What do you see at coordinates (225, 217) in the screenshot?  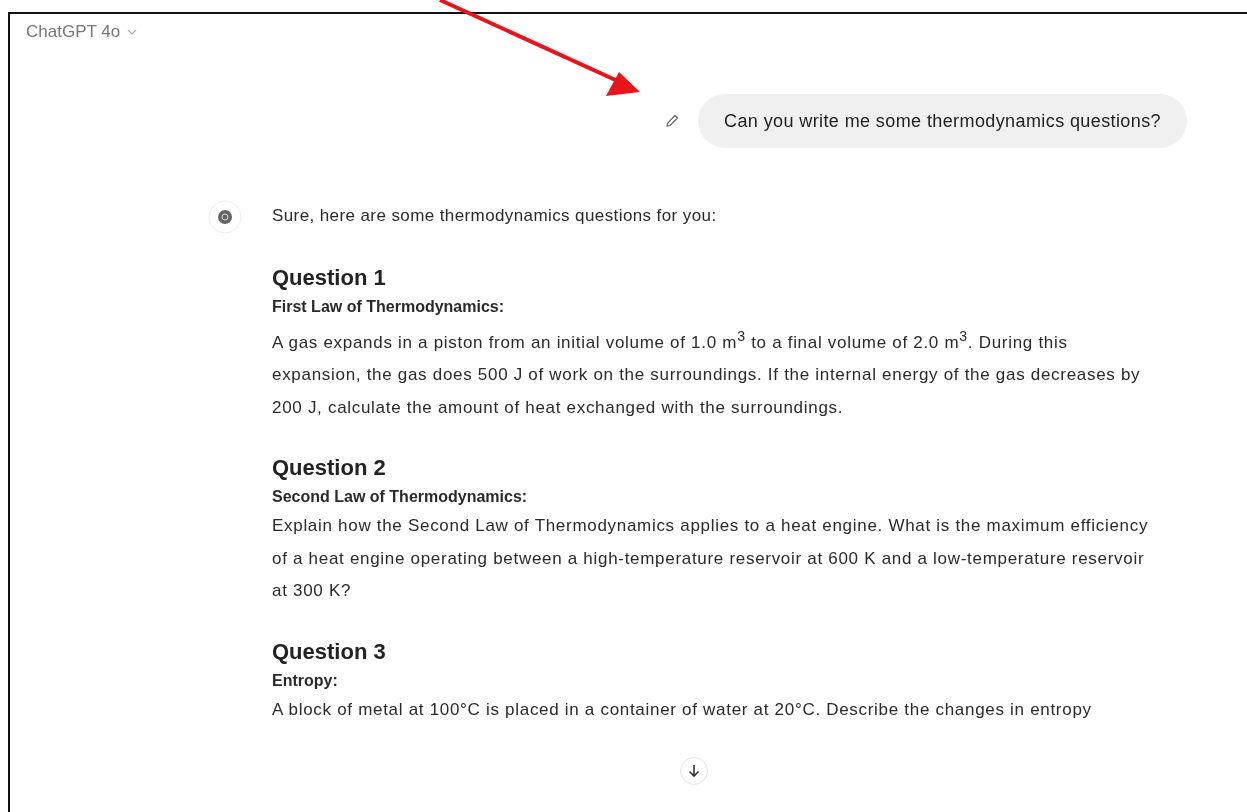 I see `assistant-avatar-icon` at bounding box center [225, 217].